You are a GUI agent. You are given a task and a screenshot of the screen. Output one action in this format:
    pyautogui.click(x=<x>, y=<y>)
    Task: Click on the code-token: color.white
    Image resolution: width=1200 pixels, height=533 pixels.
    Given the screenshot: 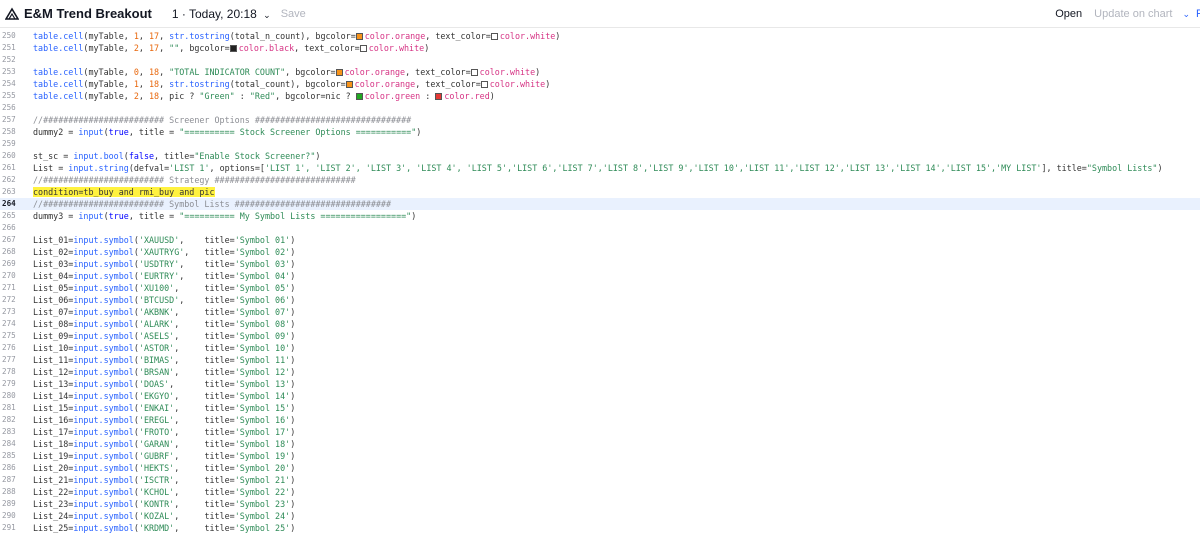 What is the action you would take?
    pyautogui.click(x=517, y=84)
    